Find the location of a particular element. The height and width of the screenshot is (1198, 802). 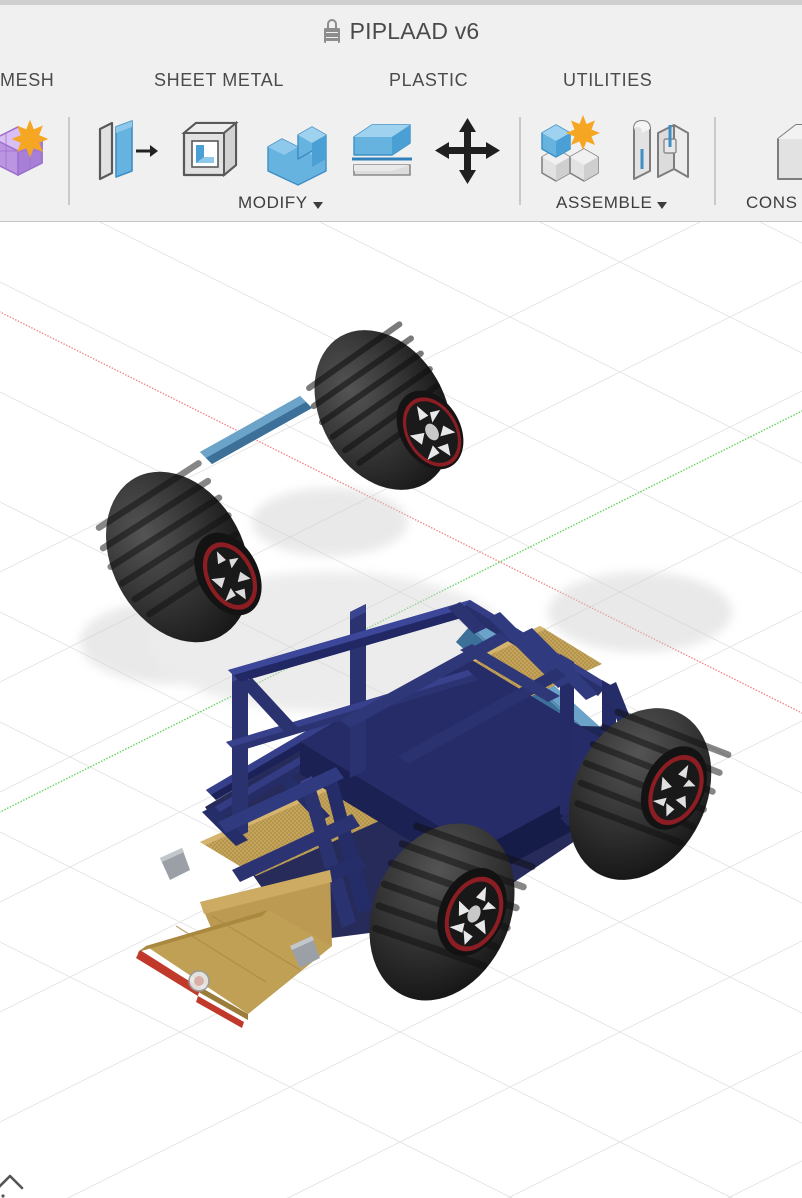

shell-icon is located at coordinates (210, 151).